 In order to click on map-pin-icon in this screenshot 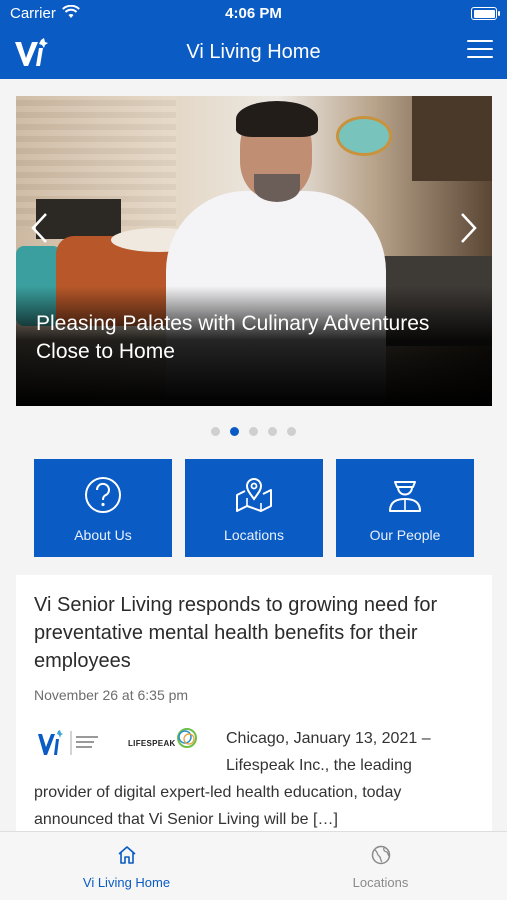, I will do `click(254, 495)`.